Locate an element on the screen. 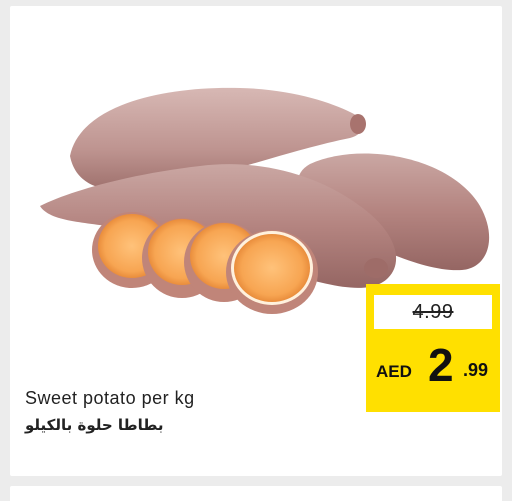  price-decimal: .99 is located at coordinates (476, 370).